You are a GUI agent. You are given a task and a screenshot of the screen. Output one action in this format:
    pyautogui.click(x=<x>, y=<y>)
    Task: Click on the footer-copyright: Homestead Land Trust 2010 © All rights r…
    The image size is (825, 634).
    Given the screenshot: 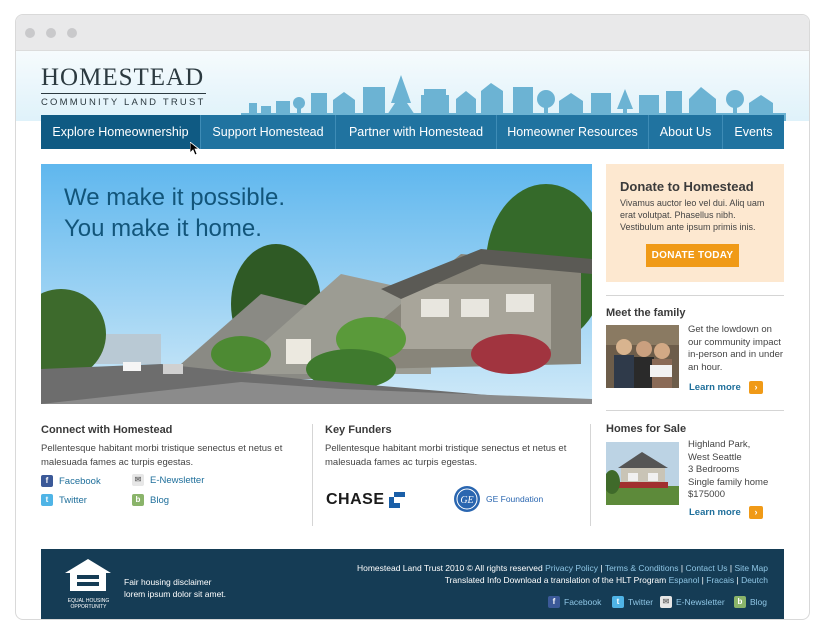 What is the action you would take?
    pyautogui.click(x=449, y=568)
    